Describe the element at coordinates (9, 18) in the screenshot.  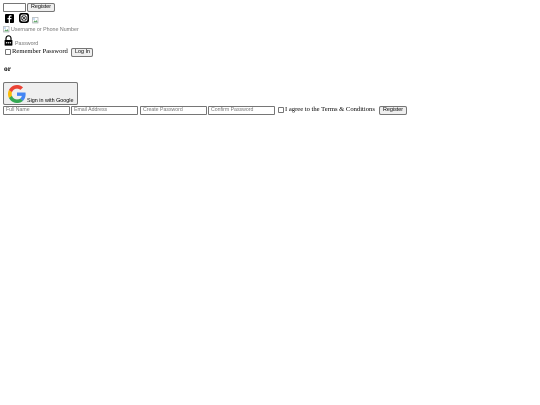
I see `facebook-icon` at that location.